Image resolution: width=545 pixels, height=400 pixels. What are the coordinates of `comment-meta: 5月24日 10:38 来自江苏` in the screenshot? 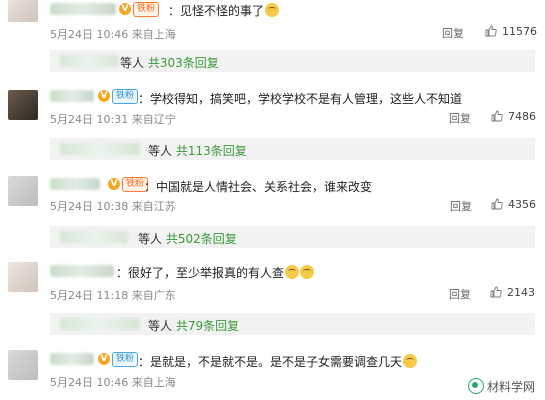 It's located at (113, 206).